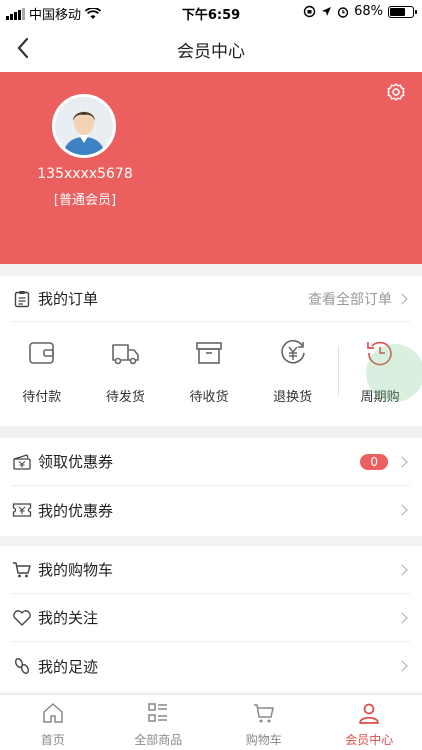 The width and height of the screenshot is (422, 750). What do you see at coordinates (309, 11) in the screenshot?
I see `orientation-lock-icon` at bounding box center [309, 11].